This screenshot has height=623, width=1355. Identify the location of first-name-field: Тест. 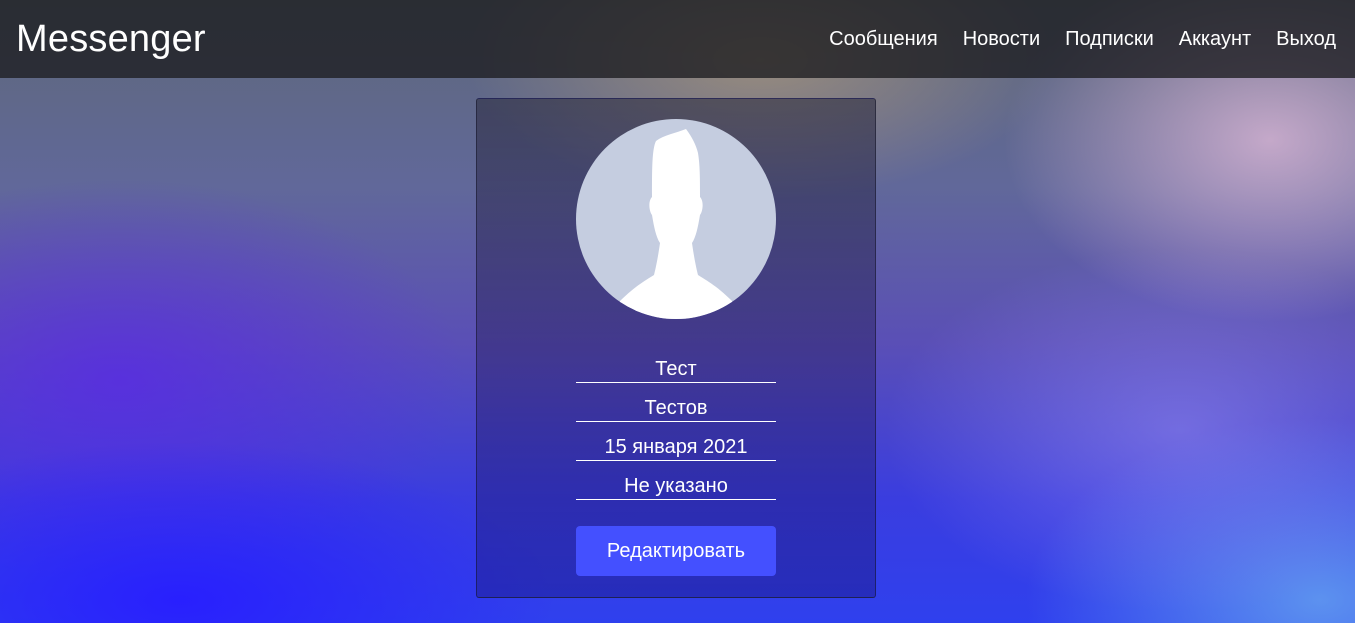
(676, 370).